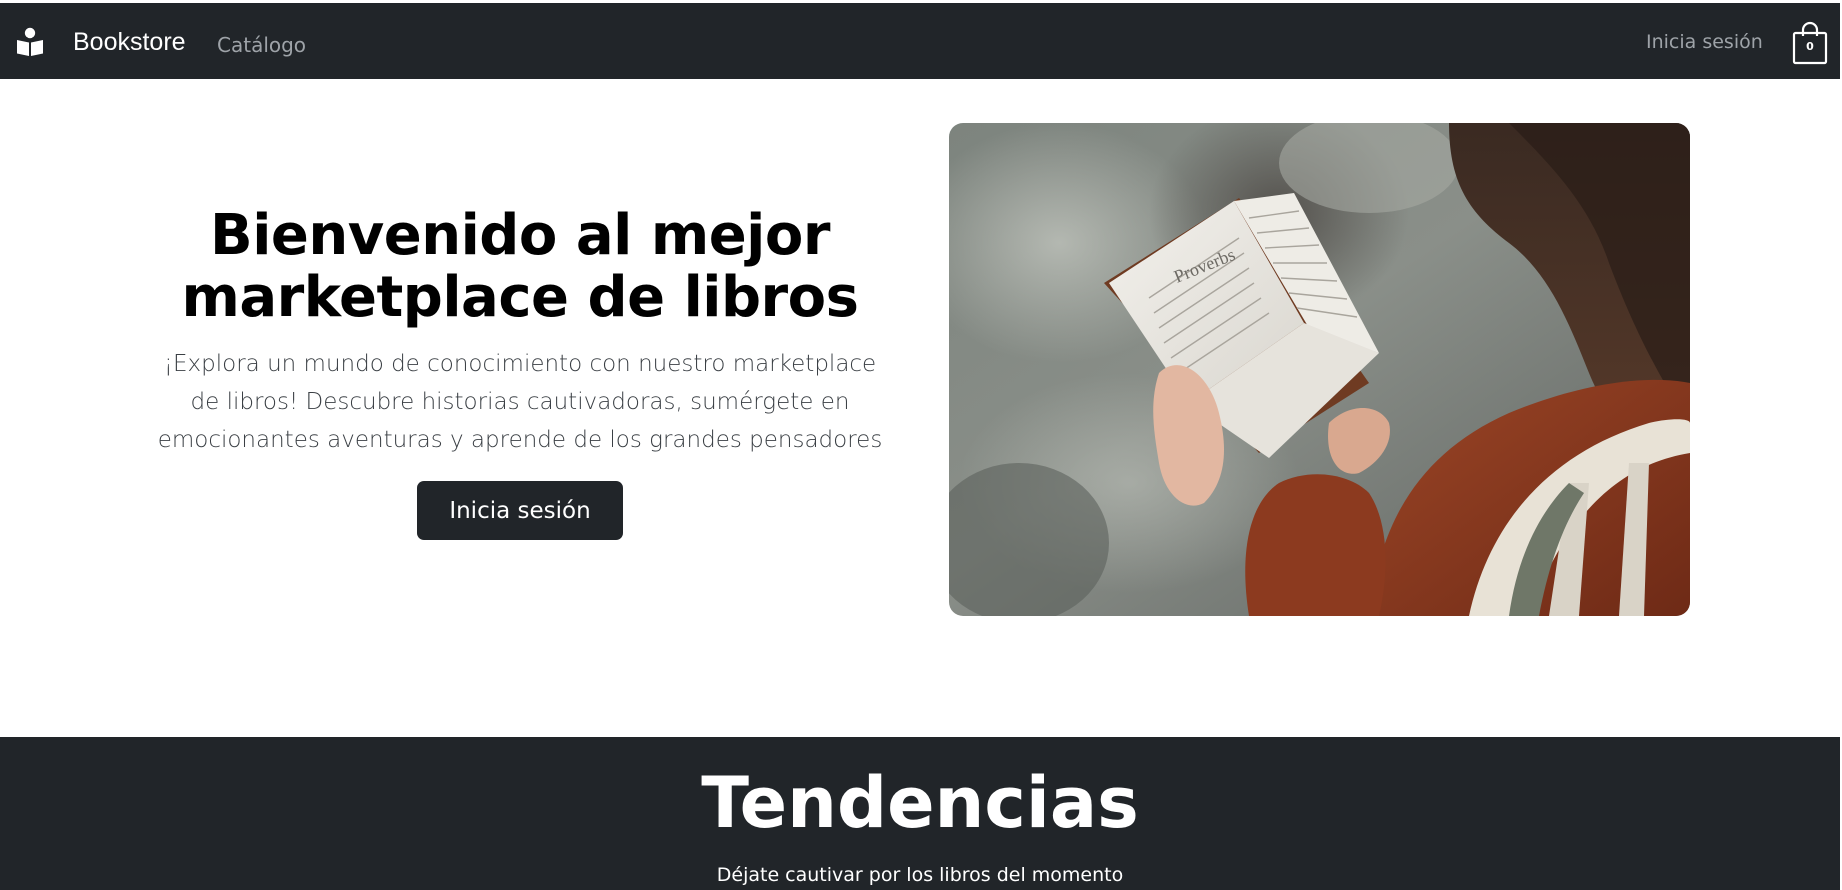 This screenshot has width=1842, height=890. I want to click on hero-login-button: Inicia sesión, so click(520, 510).